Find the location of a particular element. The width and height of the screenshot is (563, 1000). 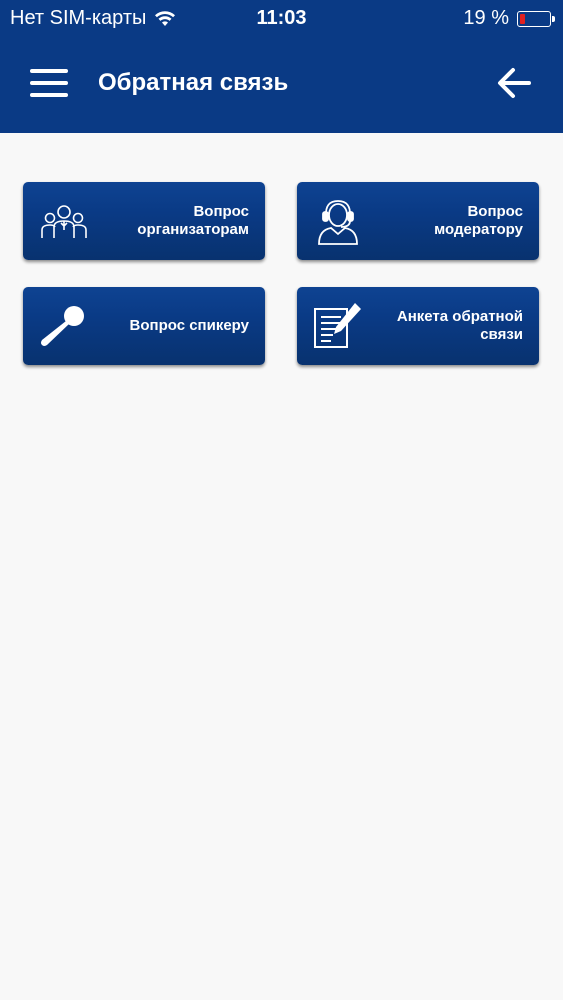

speaker-question-button: Вопрос спикеру is located at coordinates (144, 326).